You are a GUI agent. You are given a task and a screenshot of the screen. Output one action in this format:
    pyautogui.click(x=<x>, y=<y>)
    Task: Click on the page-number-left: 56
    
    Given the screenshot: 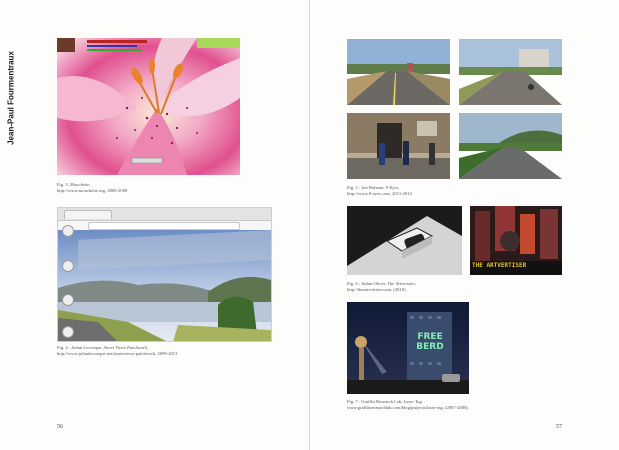 What is the action you would take?
    pyautogui.click(x=60, y=427)
    